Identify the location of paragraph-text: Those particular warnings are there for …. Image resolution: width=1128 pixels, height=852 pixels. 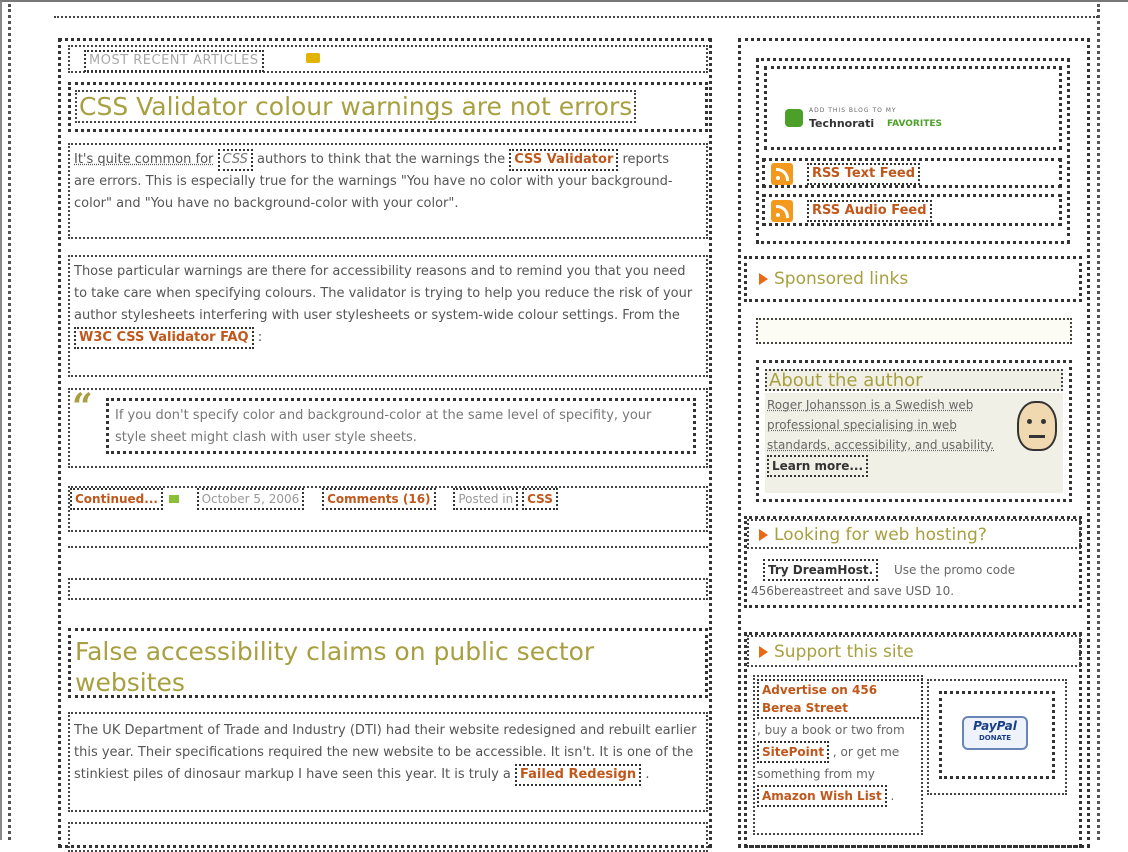
(383, 293).